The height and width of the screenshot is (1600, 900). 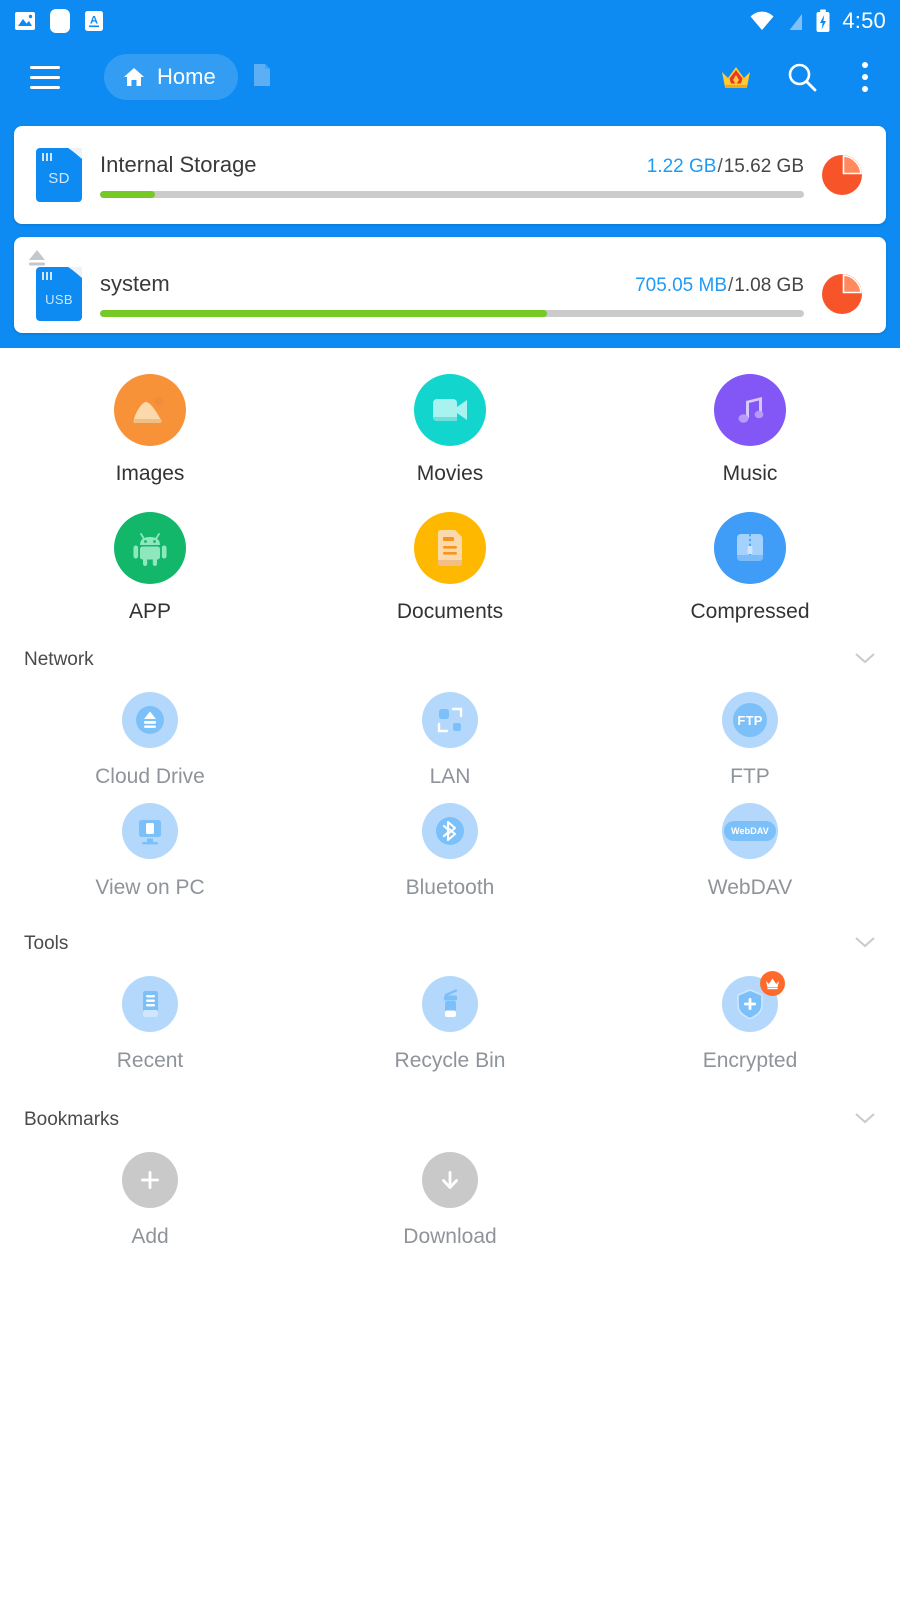 I want to click on image-icon, so click(x=150, y=410).